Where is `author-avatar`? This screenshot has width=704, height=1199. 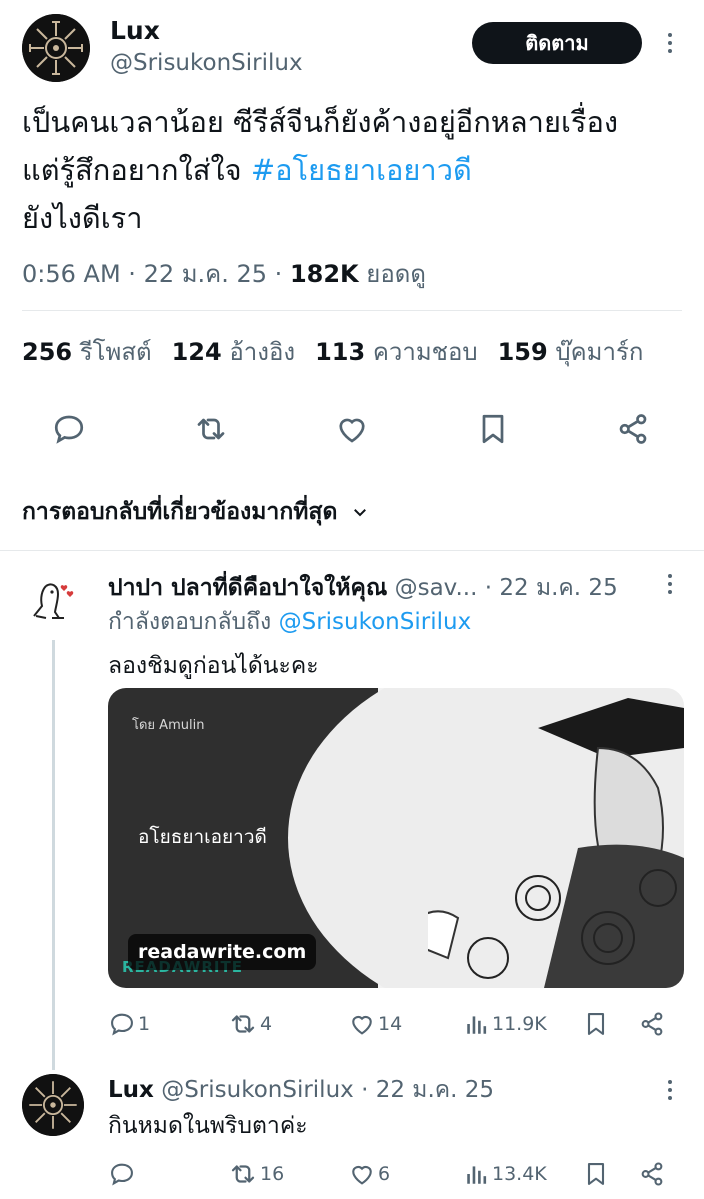 author-avatar is located at coordinates (56, 48).